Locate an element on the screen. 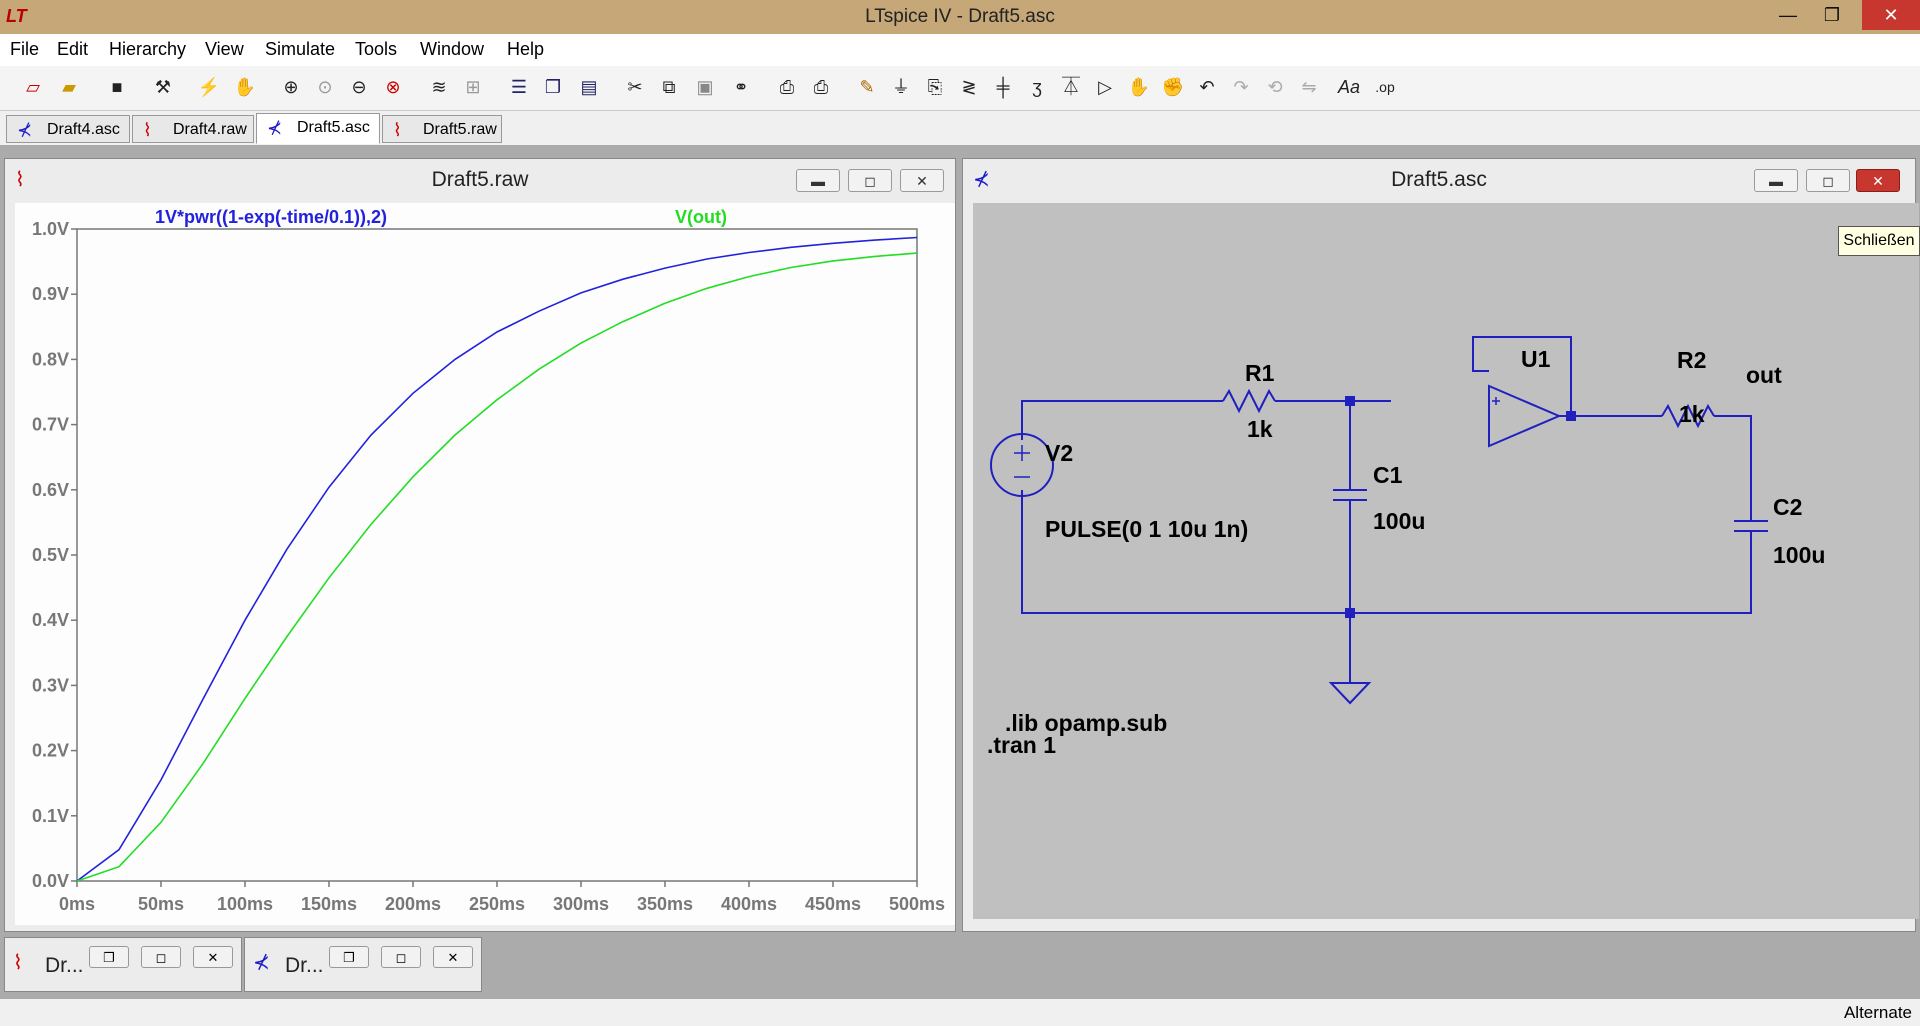 This screenshot has height=1026, width=1920. inductor-icon: ʒ is located at coordinates (1037, 87).